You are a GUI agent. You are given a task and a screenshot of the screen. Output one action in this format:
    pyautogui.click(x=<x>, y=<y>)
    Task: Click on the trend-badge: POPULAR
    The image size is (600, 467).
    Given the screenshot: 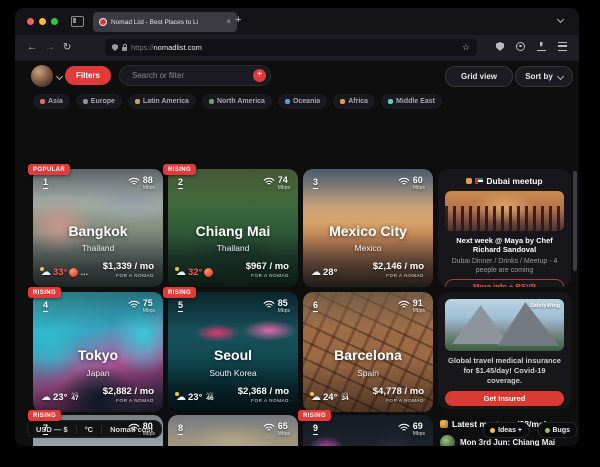 What is the action you would take?
    pyautogui.click(x=49, y=169)
    